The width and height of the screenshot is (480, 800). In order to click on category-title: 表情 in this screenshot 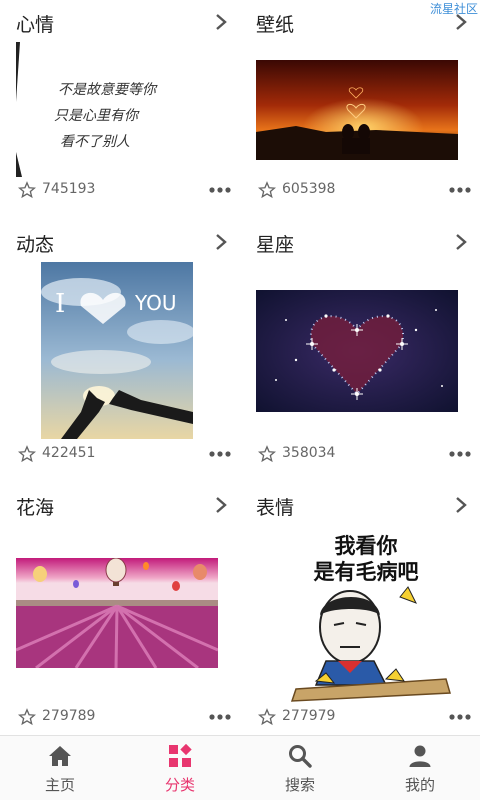, I will do `click(275, 508)`.